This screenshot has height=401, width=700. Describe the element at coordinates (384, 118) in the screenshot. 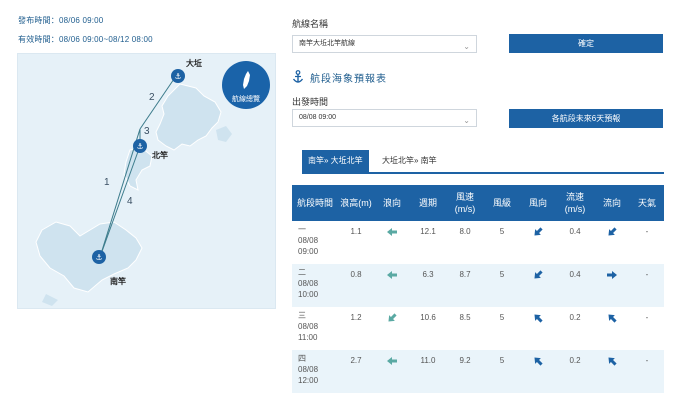

I see `depart-time-select: 08/08 09:00 ⌄` at that location.